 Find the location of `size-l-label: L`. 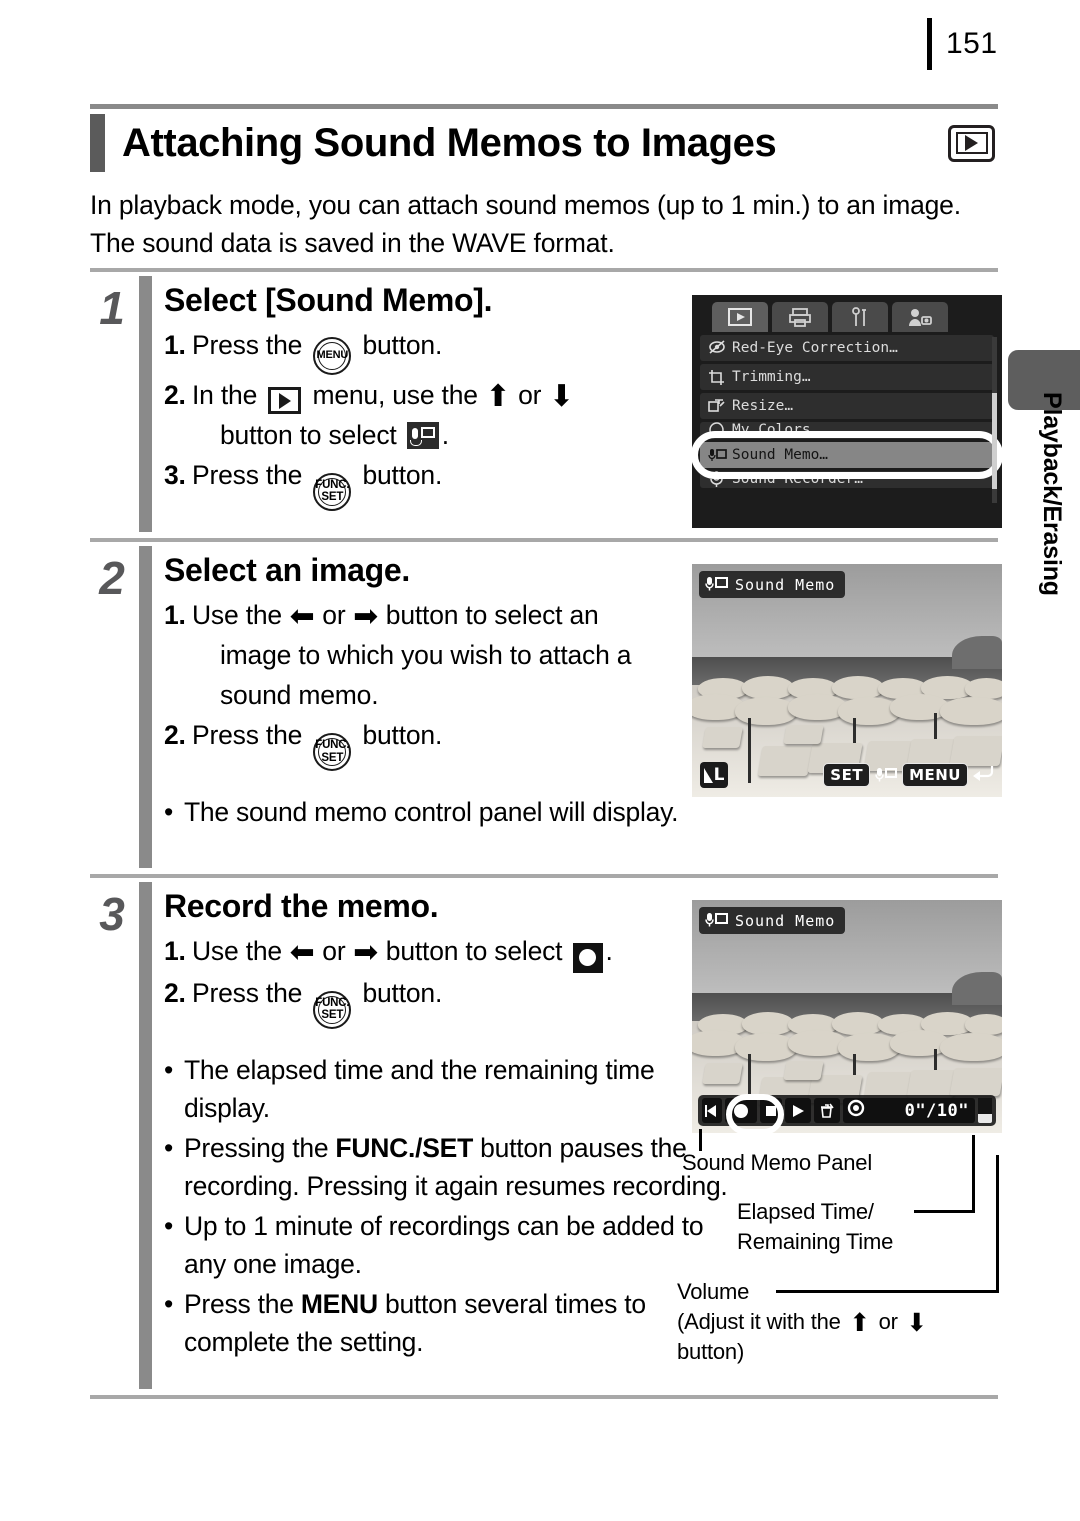

size-l-label: L is located at coordinates (719, 775).